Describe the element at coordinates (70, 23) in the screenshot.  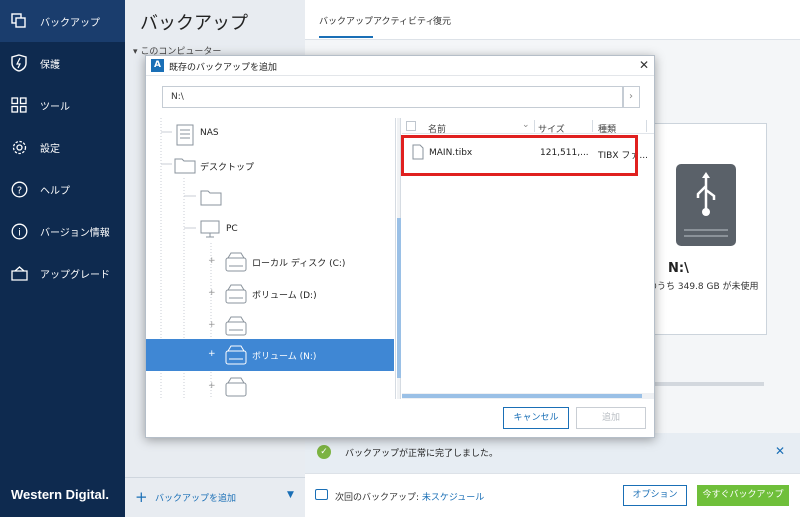
I see `nav-label: バックアップ` at that location.